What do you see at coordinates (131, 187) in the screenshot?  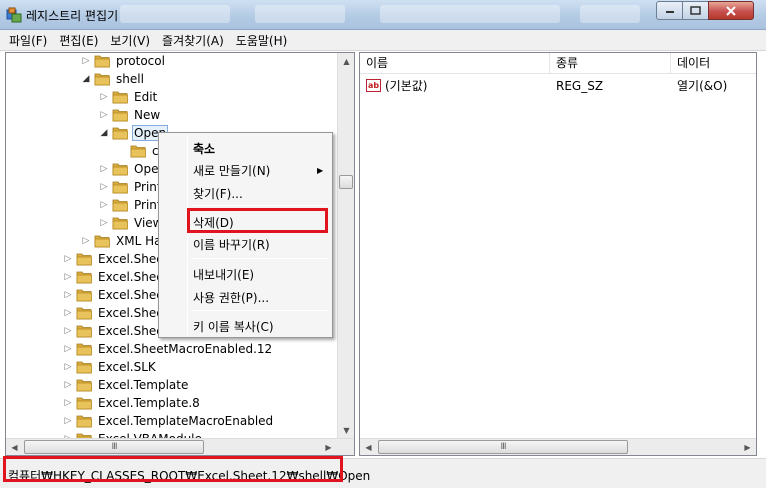 I see `tree-item: ▷ Print` at bounding box center [131, 187].